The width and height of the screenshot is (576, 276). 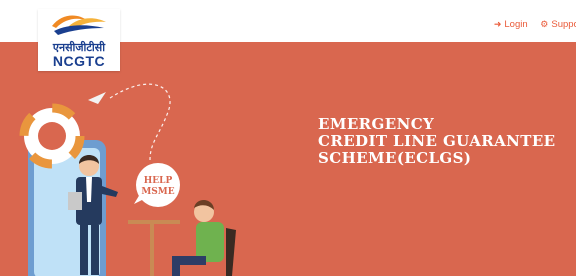 What do you see at coordinates (79, 61) in the screenshot?
I see `logo-text: NCGTC` at bounding box center [79, 61].